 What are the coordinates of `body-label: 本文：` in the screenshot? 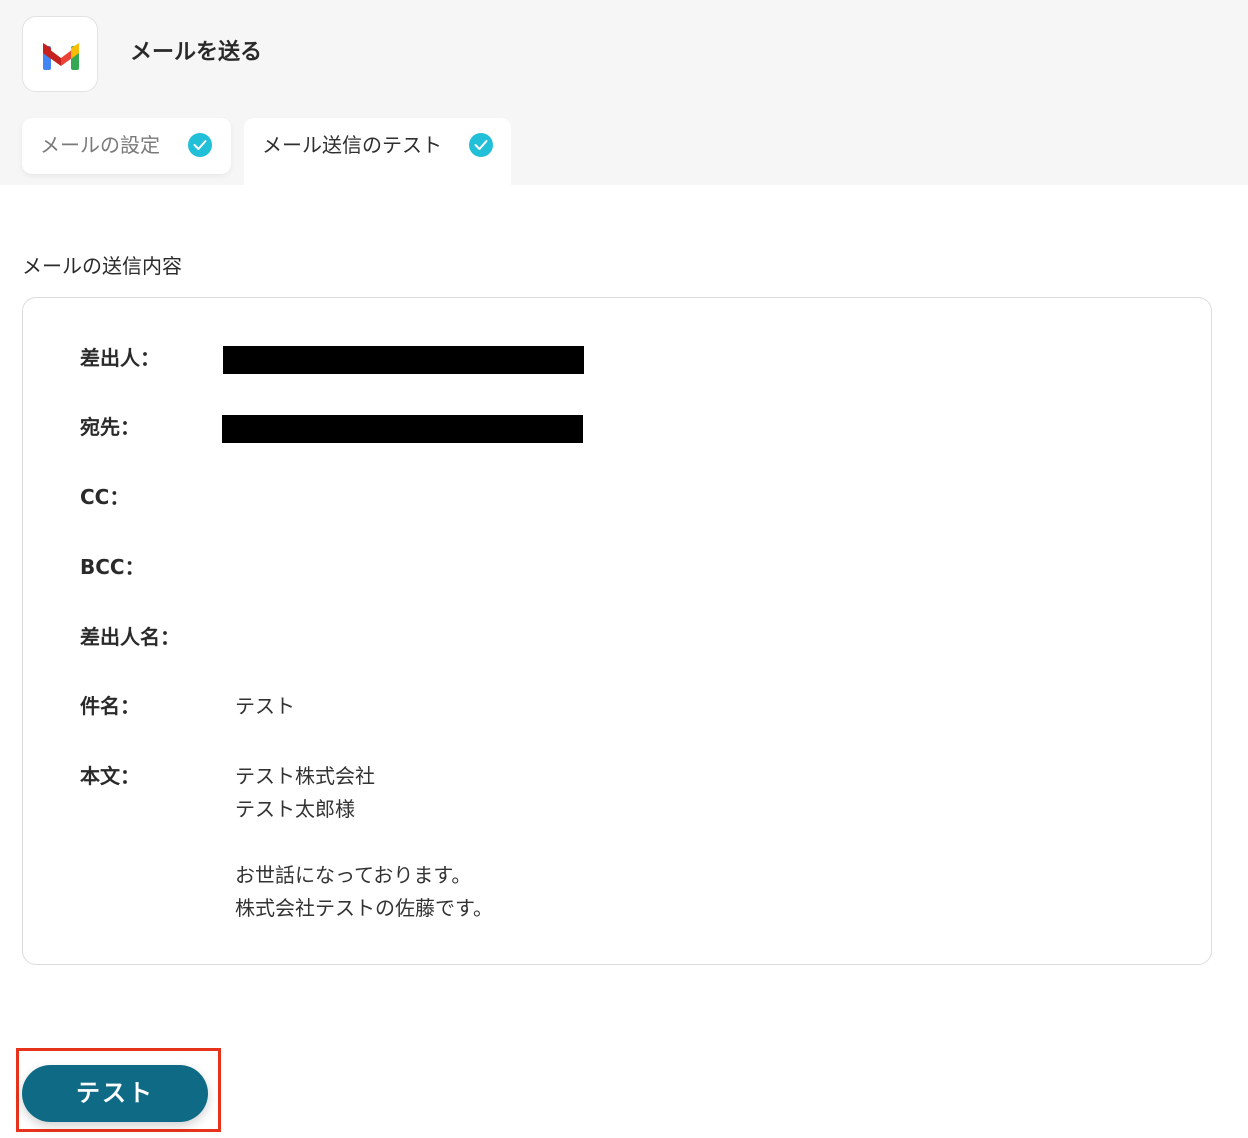 It's located at (110, 776).